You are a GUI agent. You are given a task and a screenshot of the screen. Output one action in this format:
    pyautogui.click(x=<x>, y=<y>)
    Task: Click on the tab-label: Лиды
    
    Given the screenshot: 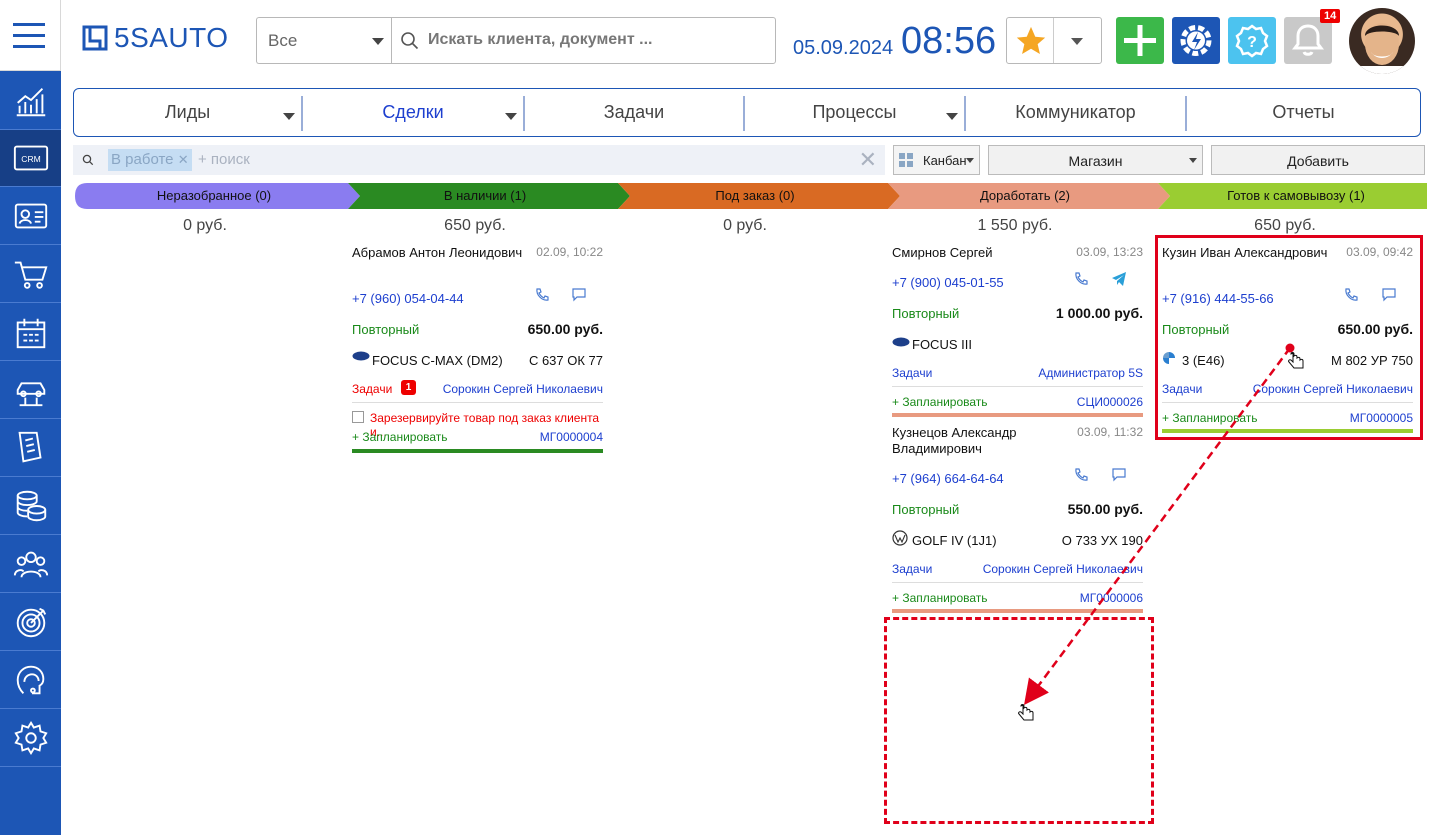 What is the action you would take?
    pyautogui.click(x=187, y=112)
    